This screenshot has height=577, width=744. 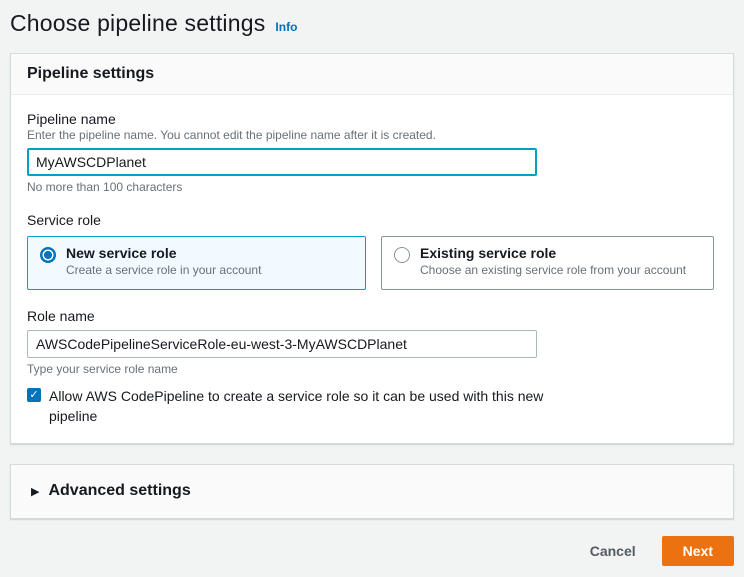 I want to click on tile-title: New service role, so click(x=121, y=253).